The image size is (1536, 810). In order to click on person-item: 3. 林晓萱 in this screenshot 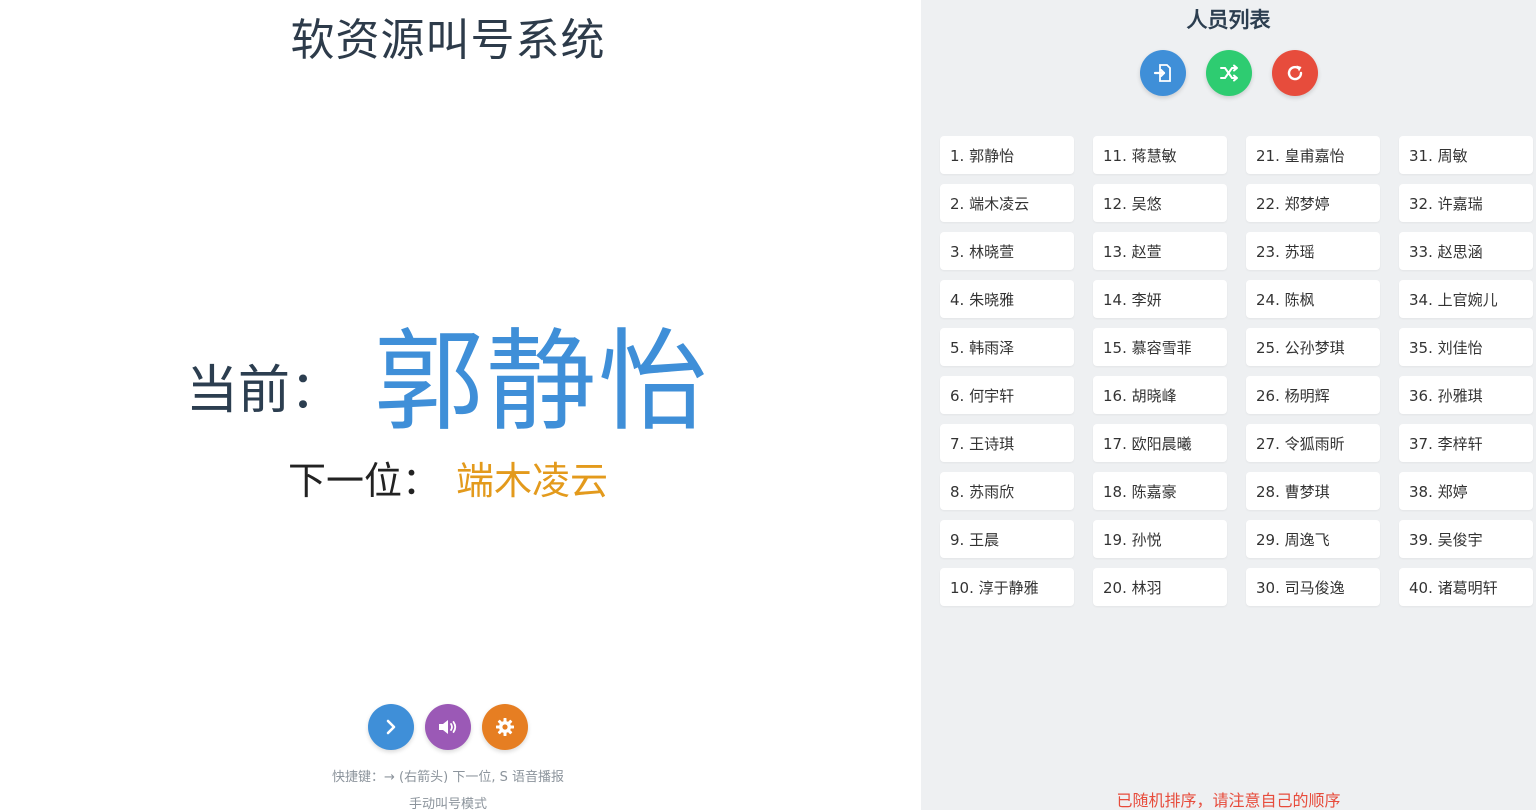, I will do `click(1007, 251)`.